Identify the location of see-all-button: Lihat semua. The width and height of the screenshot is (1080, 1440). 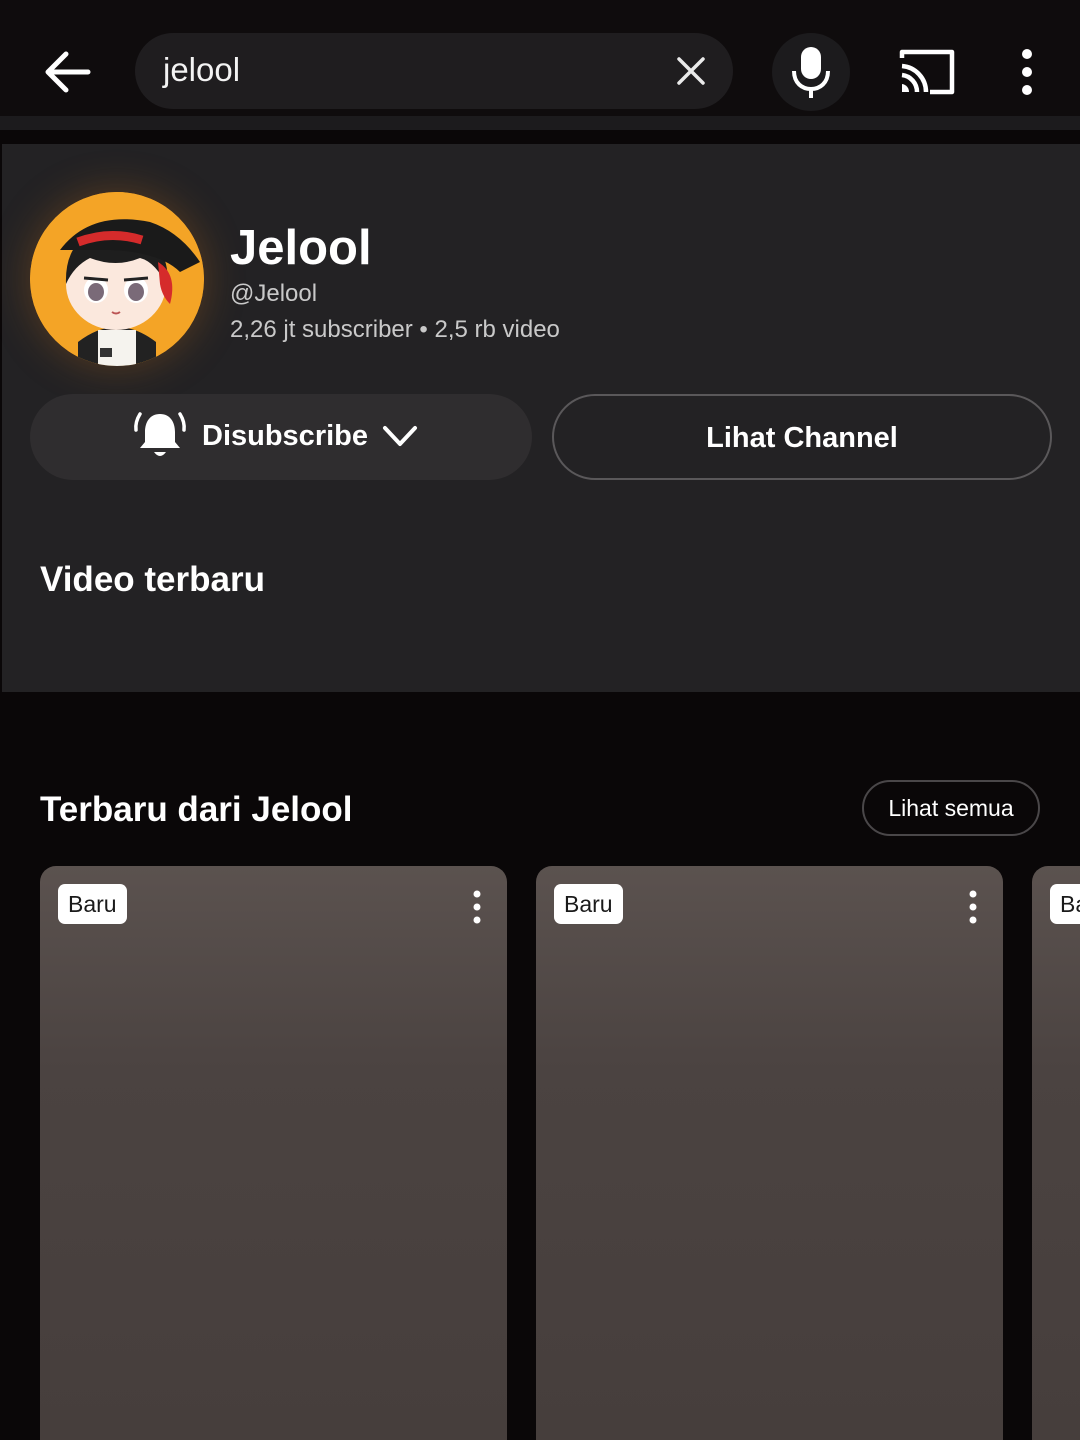
(951, 808).